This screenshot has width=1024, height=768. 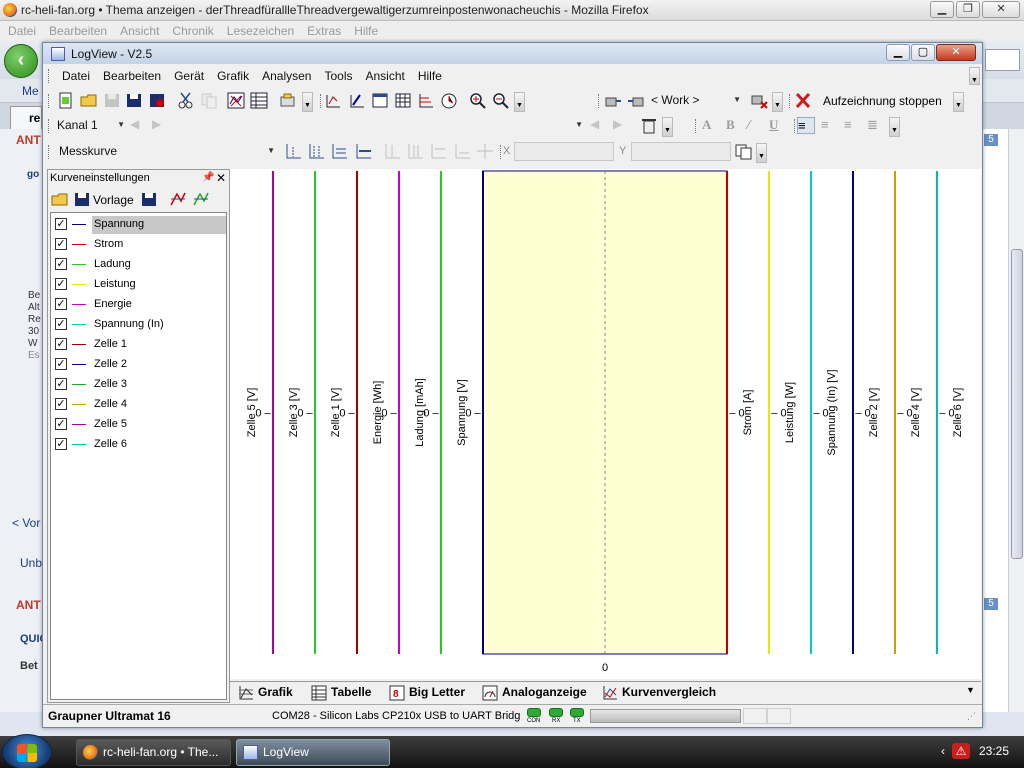 What do you see at coordinates (138, 345) in the screenshot?
I see `curve-list-item: ✓ Zelle 1` at bounding box center [138, 345].